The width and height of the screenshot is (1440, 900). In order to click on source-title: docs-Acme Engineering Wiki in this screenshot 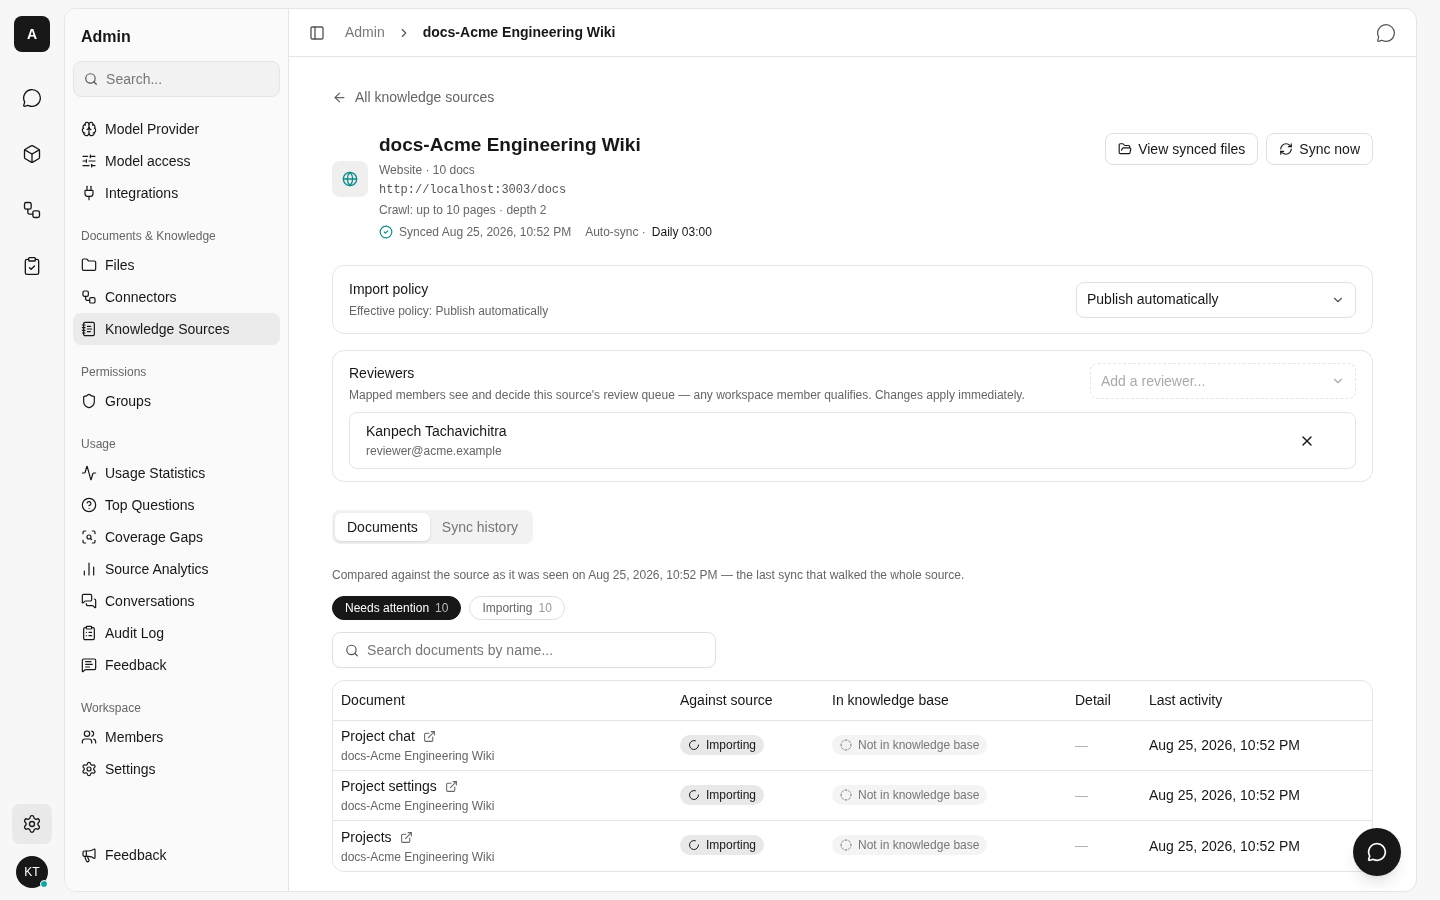, I will do `click(510, 145)`.